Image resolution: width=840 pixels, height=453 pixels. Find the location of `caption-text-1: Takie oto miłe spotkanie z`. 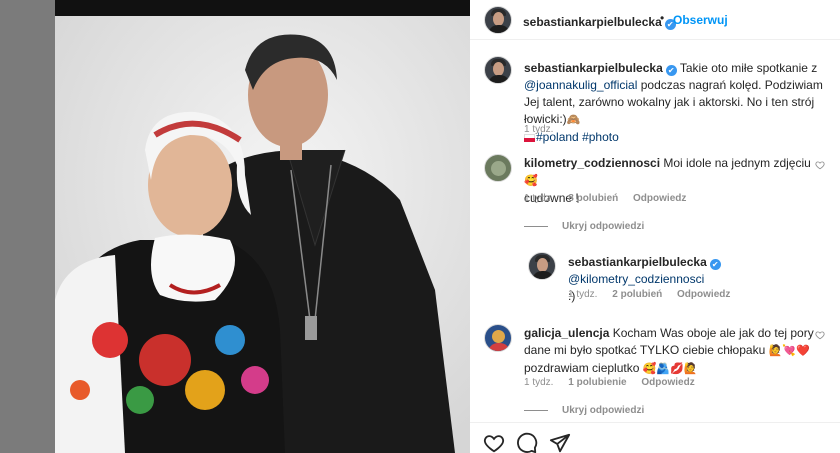

caption-text-1: Takie oto miłe spotkanie z is located at coordinates (748, 68).